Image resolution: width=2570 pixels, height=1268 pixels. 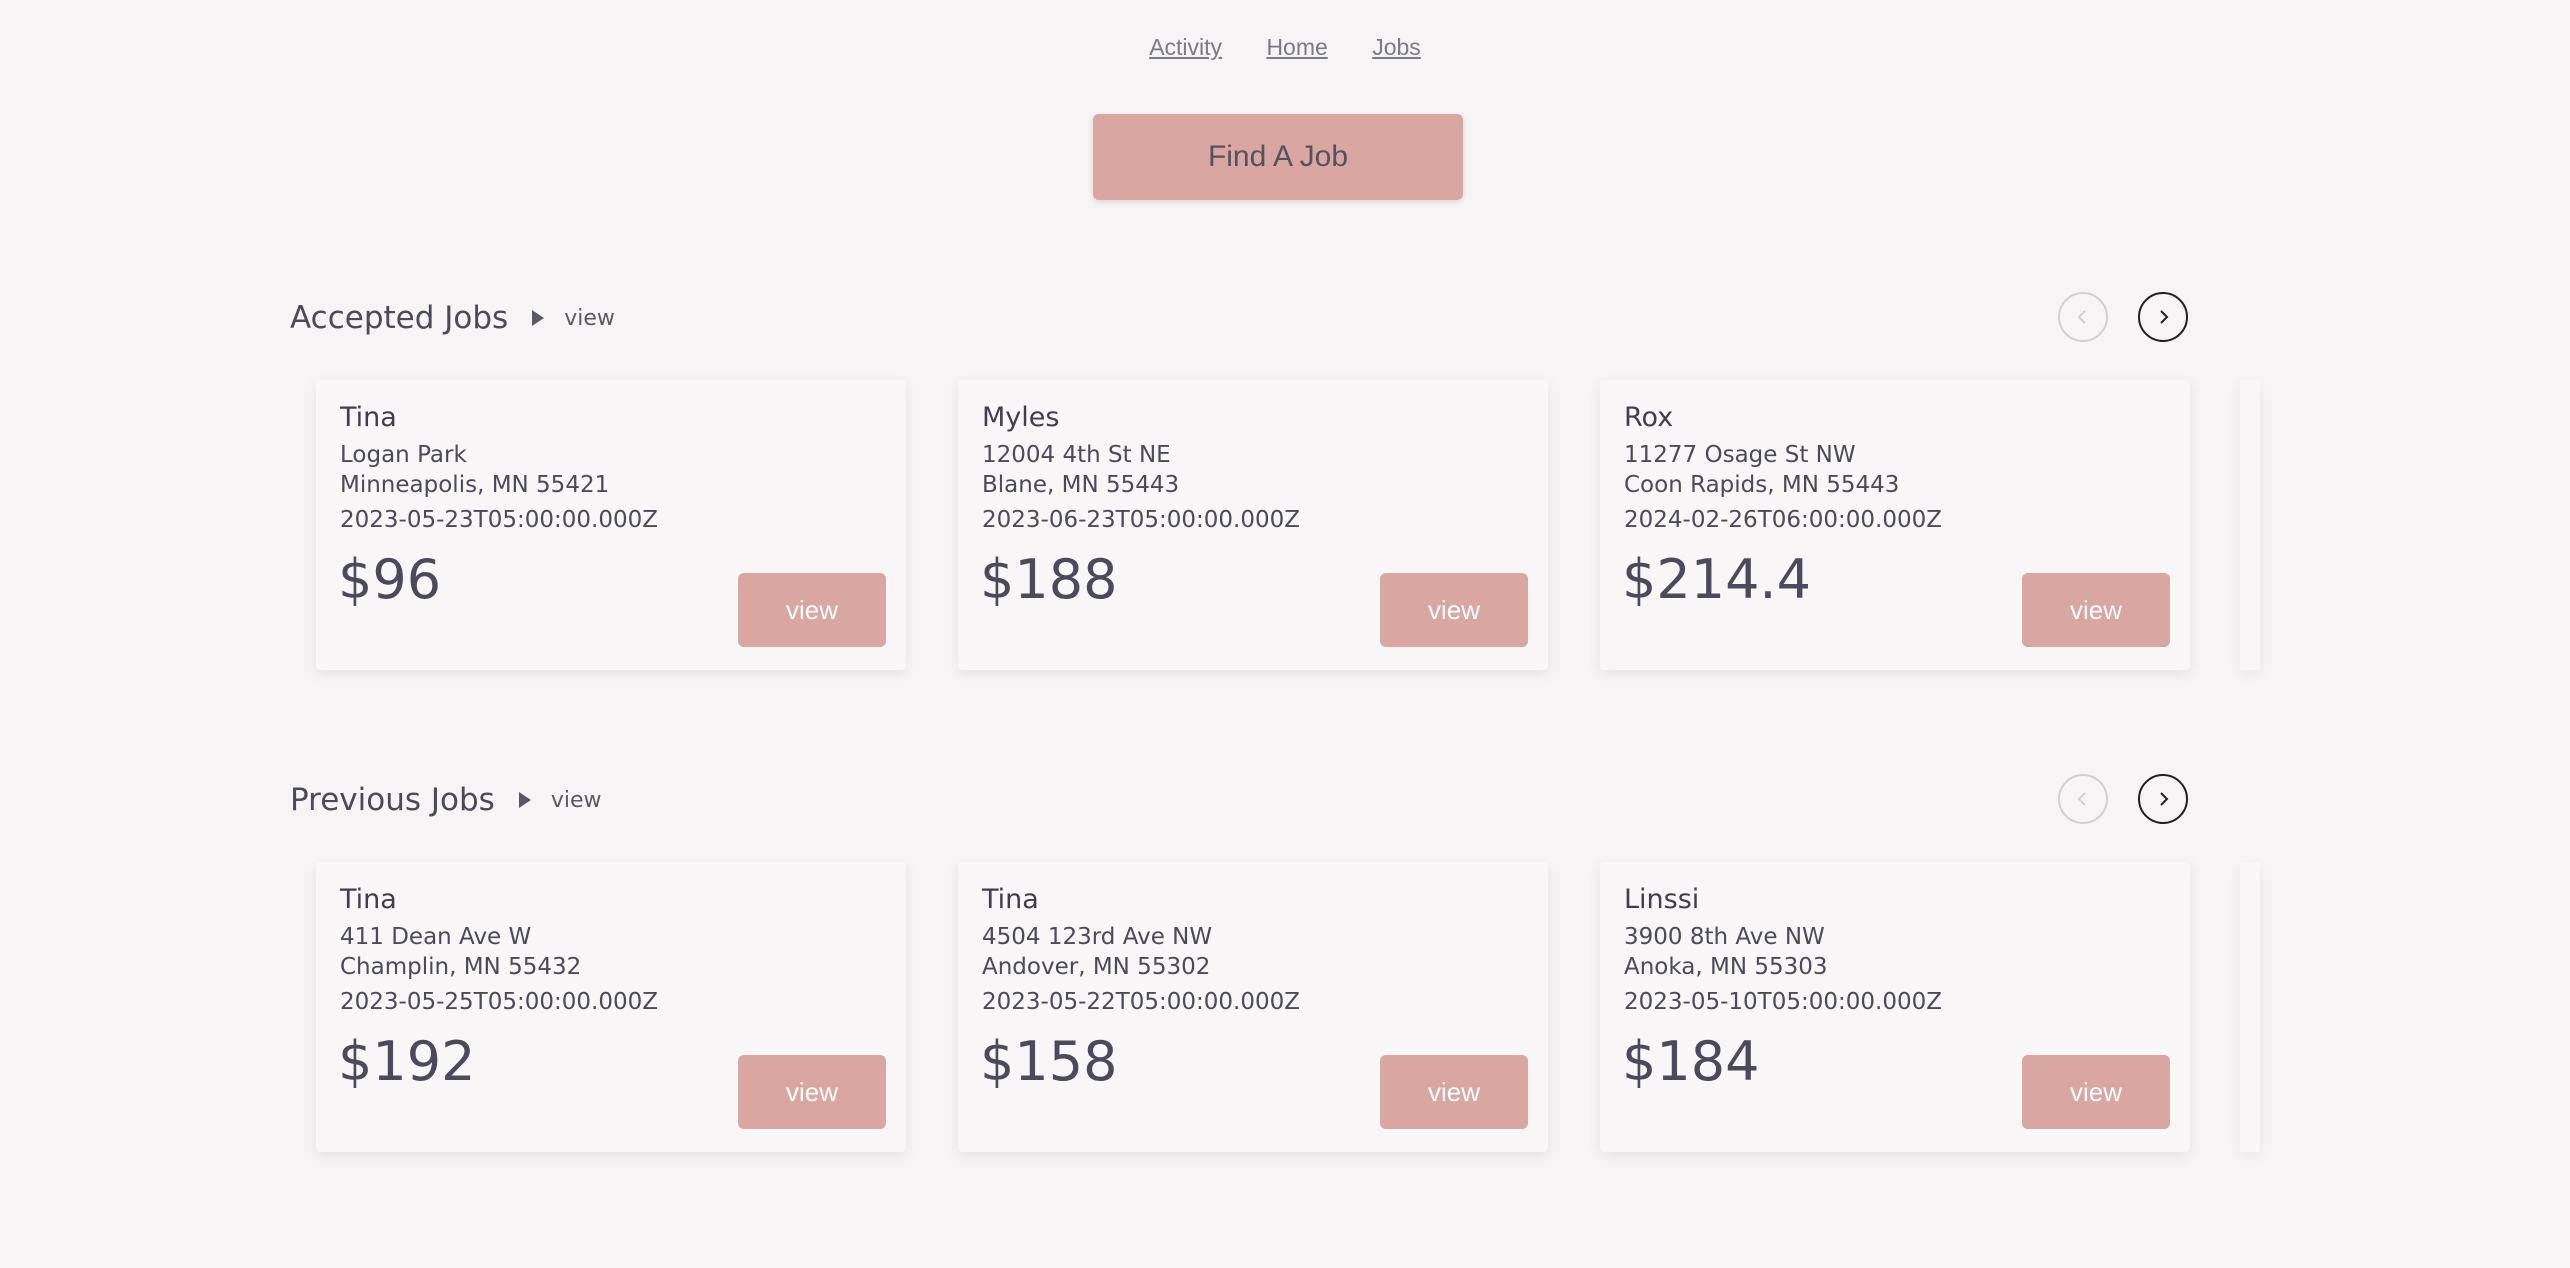 I want to click on job-address-line2: Andover, MN 55302, so click(x=1096, y=967).